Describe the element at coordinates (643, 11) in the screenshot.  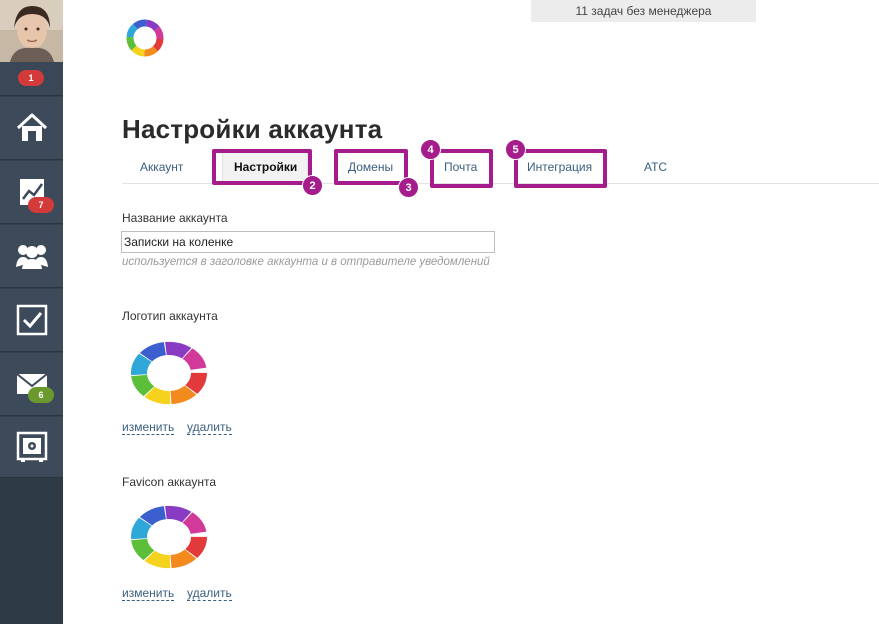
I see `unassigned-tasks-banner: 11 задач без менеджера` at that location.